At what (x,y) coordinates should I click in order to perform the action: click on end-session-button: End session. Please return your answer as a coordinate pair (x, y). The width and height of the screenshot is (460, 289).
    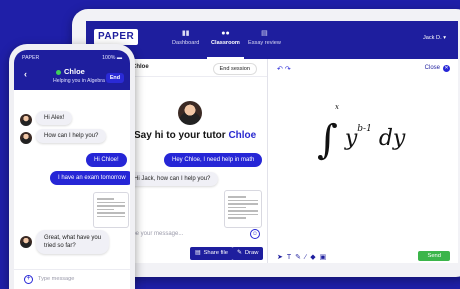
    Looking at the image, I should click on (234, 69).